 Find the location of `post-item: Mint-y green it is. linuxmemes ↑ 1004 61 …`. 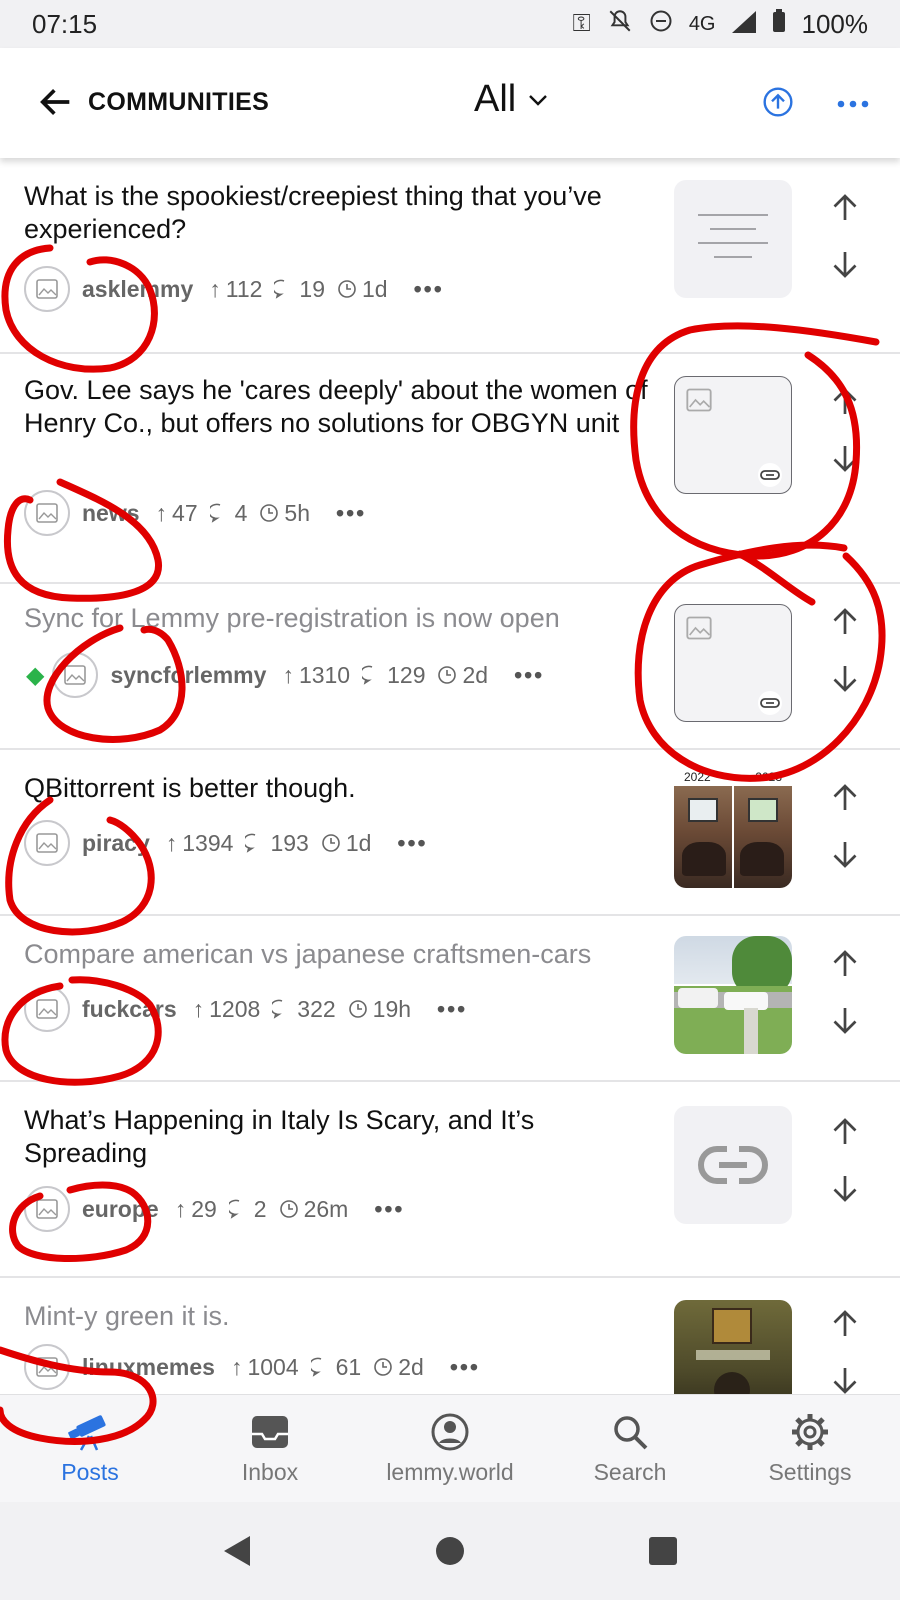

post-item: Mint-y green it is. linuxmemes ↑ 1004 61 … is located at coordinates (450, 1336).